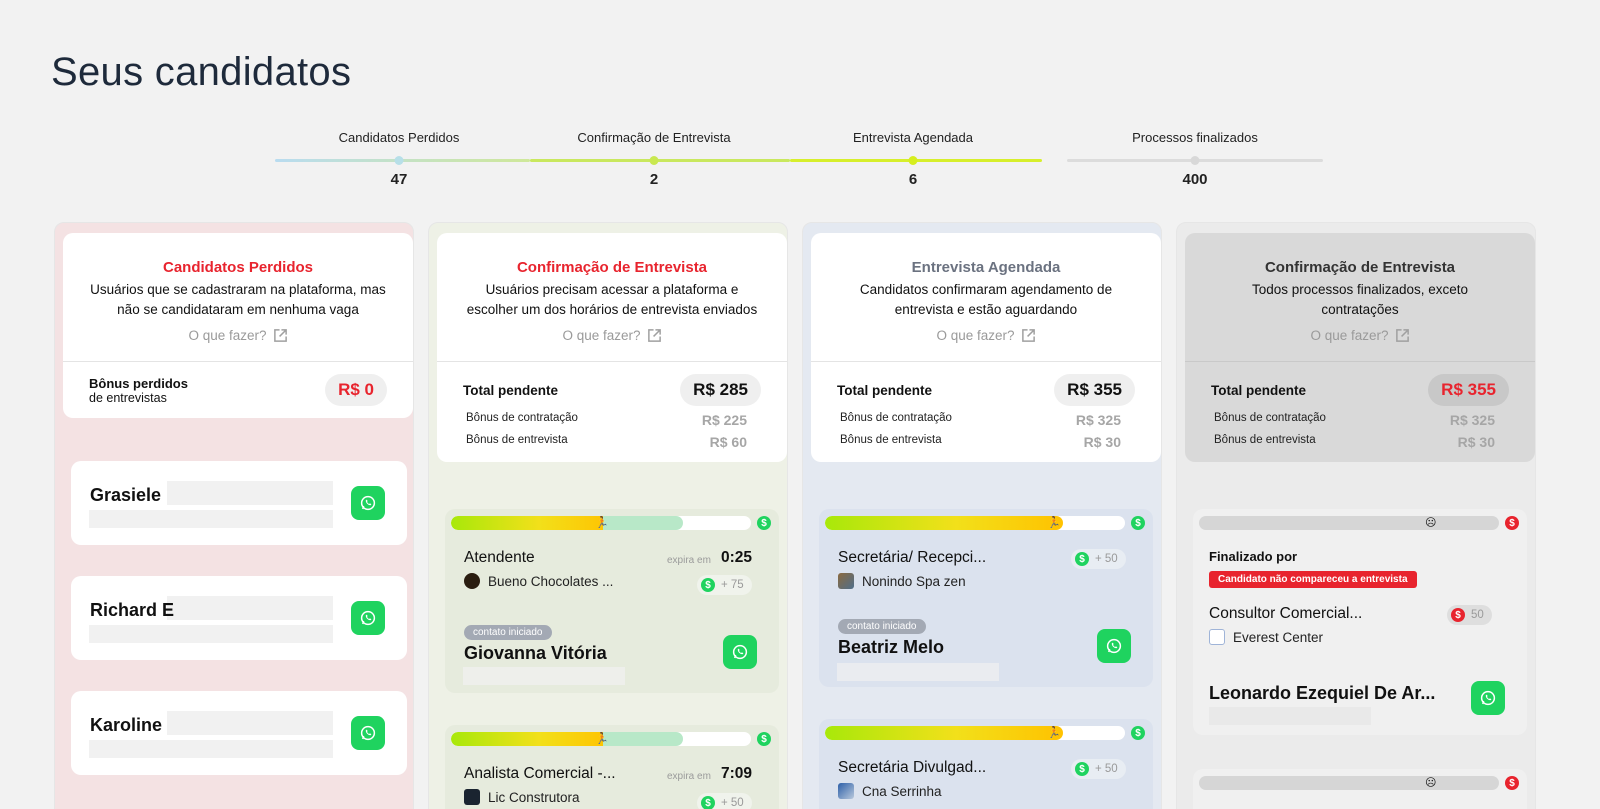  What do you see at coordinates (132, 610) in the screenshot?
I see `candidate-name: Richard E` at bounding box center [132, 610].